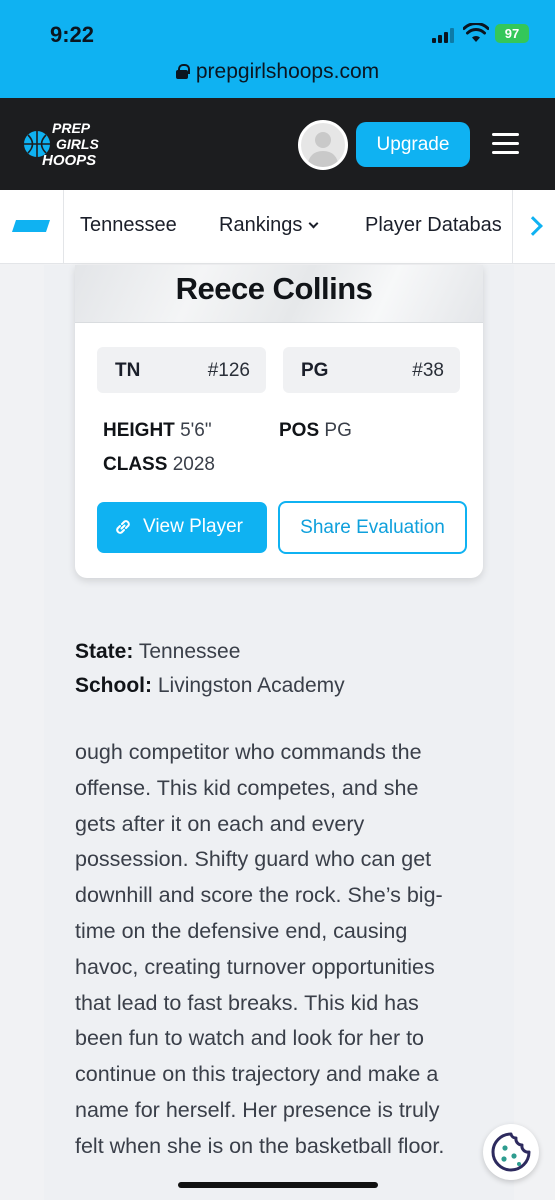 The height and width of the screenshot is (1200, 555). I want to click on upgrade-button: Upgrade, so click(413, 144).